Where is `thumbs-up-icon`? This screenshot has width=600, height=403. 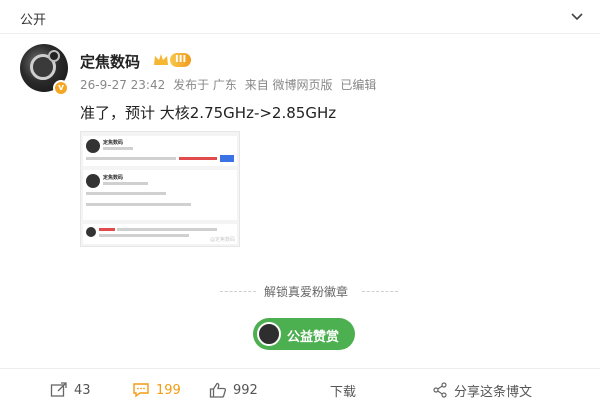 thumbs-up-icon is located at coordinates (218, 390).